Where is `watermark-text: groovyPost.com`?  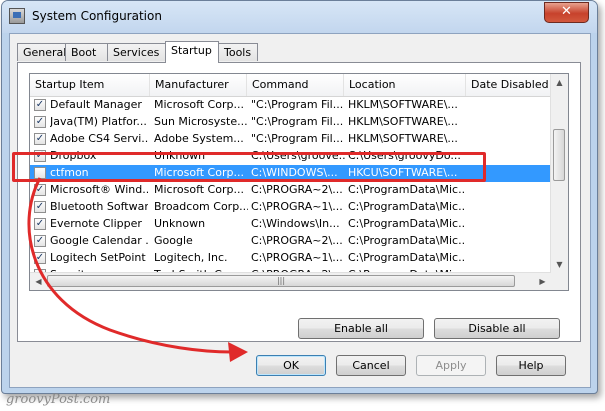 watermark-text: groovyPost.com is located at coordinates (58, 399).